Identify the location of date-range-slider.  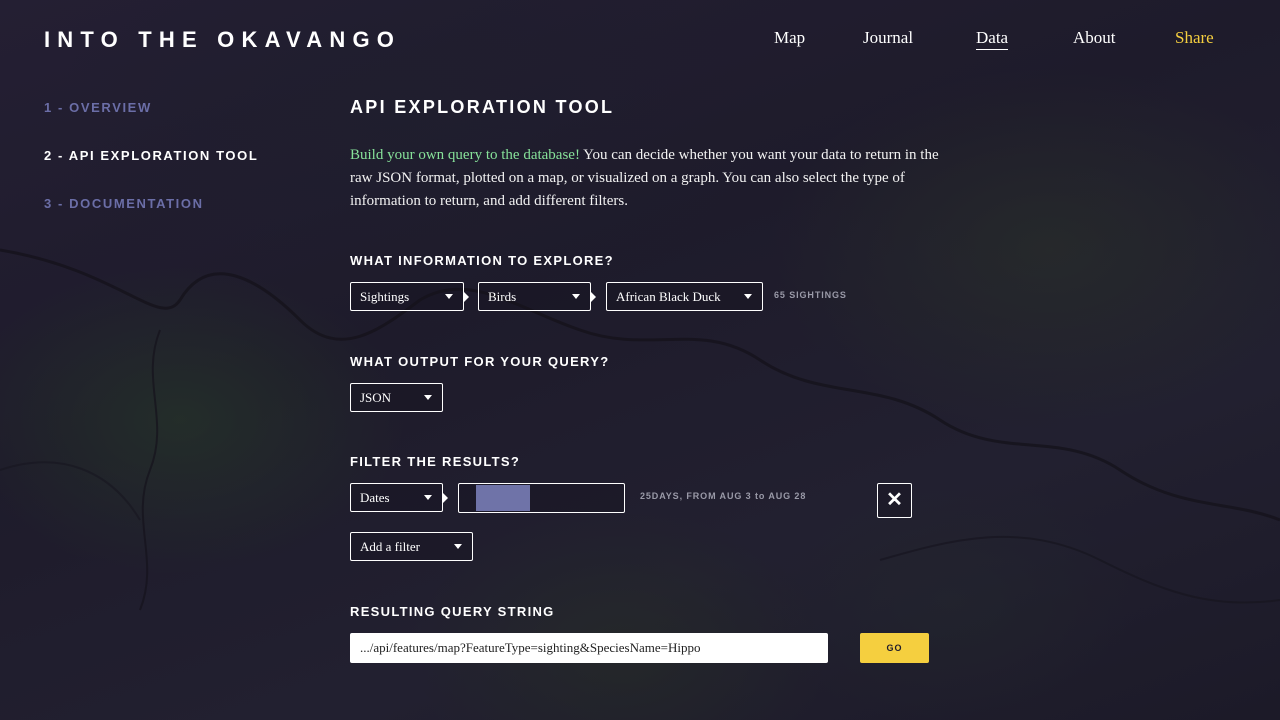
(541, 498).